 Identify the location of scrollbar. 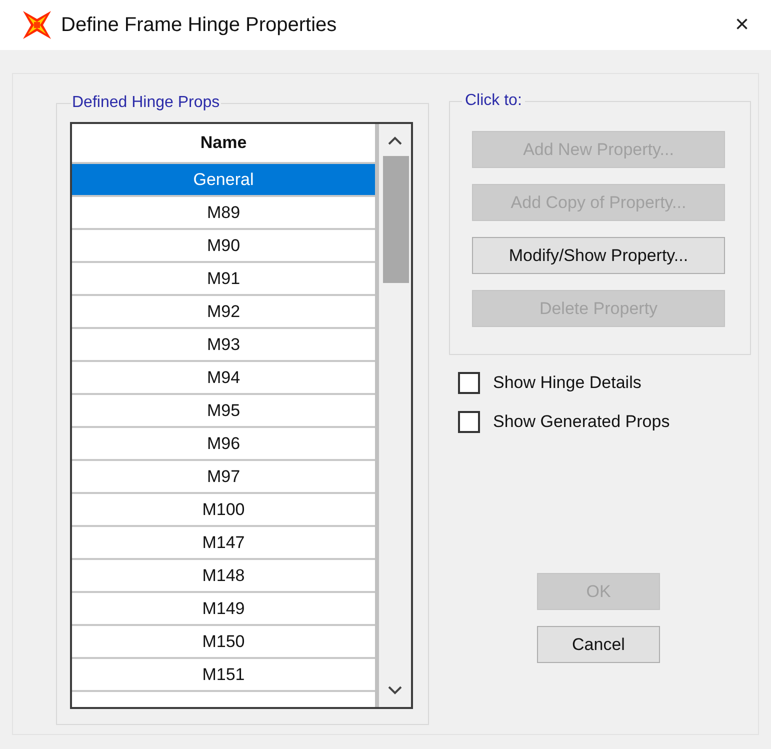
(393, 415).